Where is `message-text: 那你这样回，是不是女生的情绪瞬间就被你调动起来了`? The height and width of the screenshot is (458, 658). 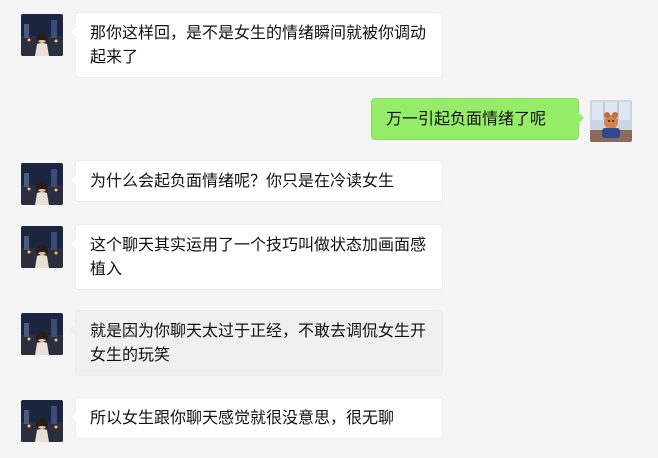 message-text: 那你这样回，是不是女生的情绪瞬间就被你调动起来了 is located at coordinates (258, 44).